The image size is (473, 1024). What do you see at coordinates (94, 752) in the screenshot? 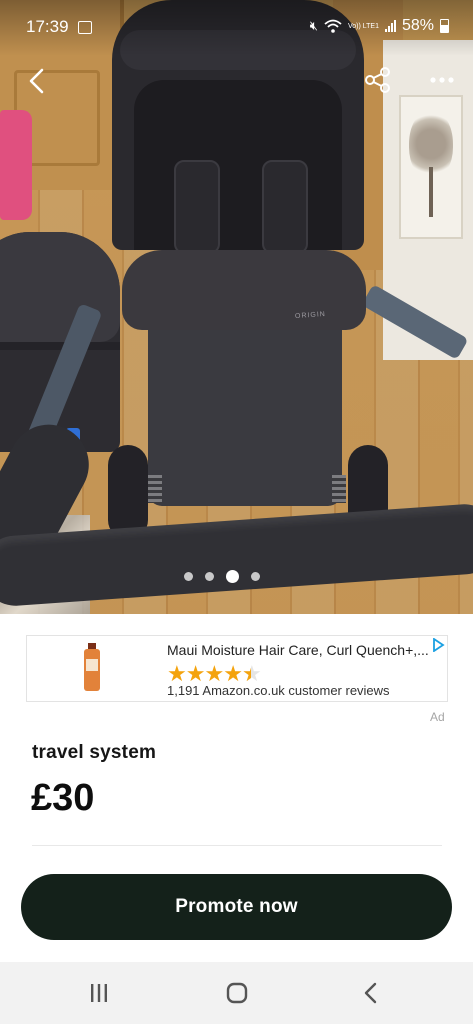
I see `listing-title: travel system` at bounding box center [94, 752].